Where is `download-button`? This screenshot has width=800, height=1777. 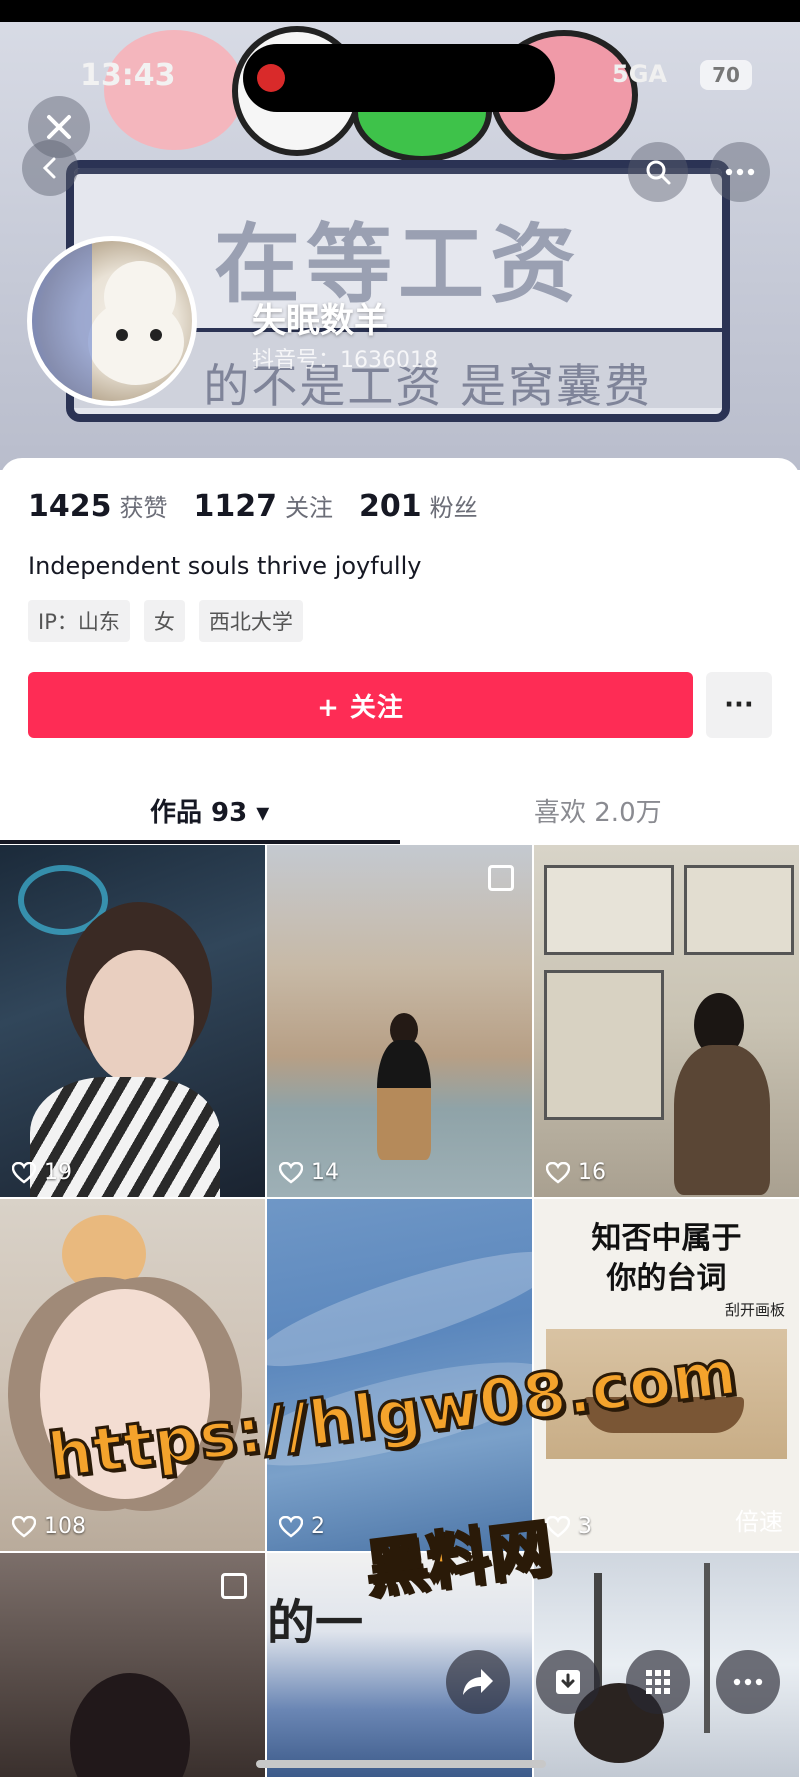 download-button is located at coordinates (568, 1682).